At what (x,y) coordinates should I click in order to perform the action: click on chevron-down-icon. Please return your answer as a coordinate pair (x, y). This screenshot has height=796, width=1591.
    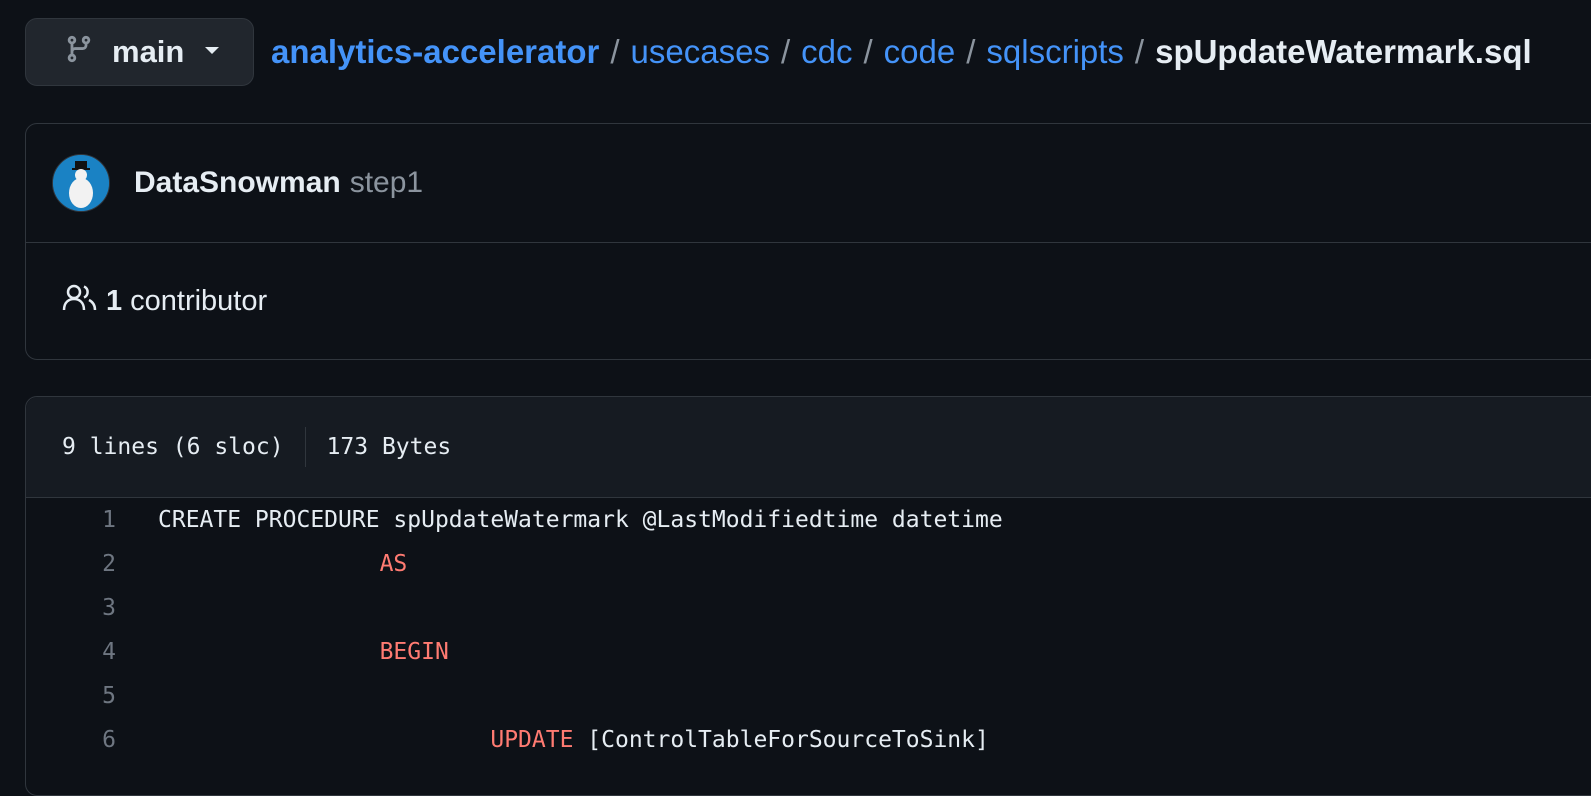
    Looking at the image, I should click on (212, 52).